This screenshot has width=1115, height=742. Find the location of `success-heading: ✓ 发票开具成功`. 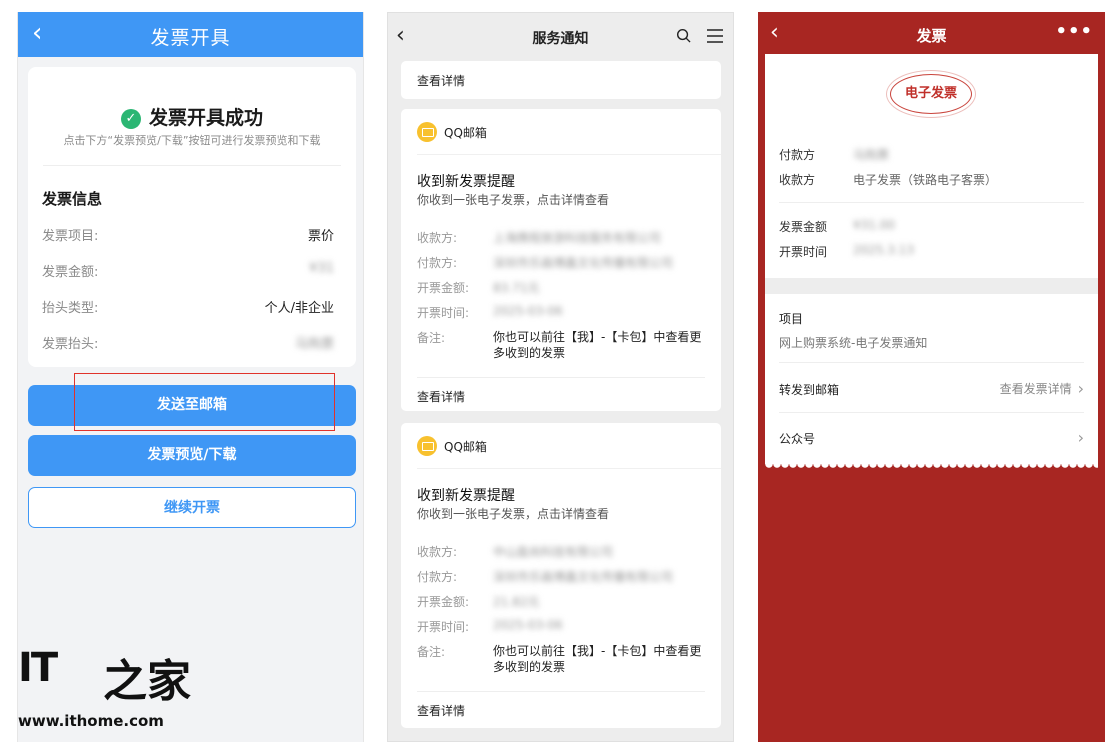

success-heading: ✓ 发票开具成功 is located at coordinates (192, 116).